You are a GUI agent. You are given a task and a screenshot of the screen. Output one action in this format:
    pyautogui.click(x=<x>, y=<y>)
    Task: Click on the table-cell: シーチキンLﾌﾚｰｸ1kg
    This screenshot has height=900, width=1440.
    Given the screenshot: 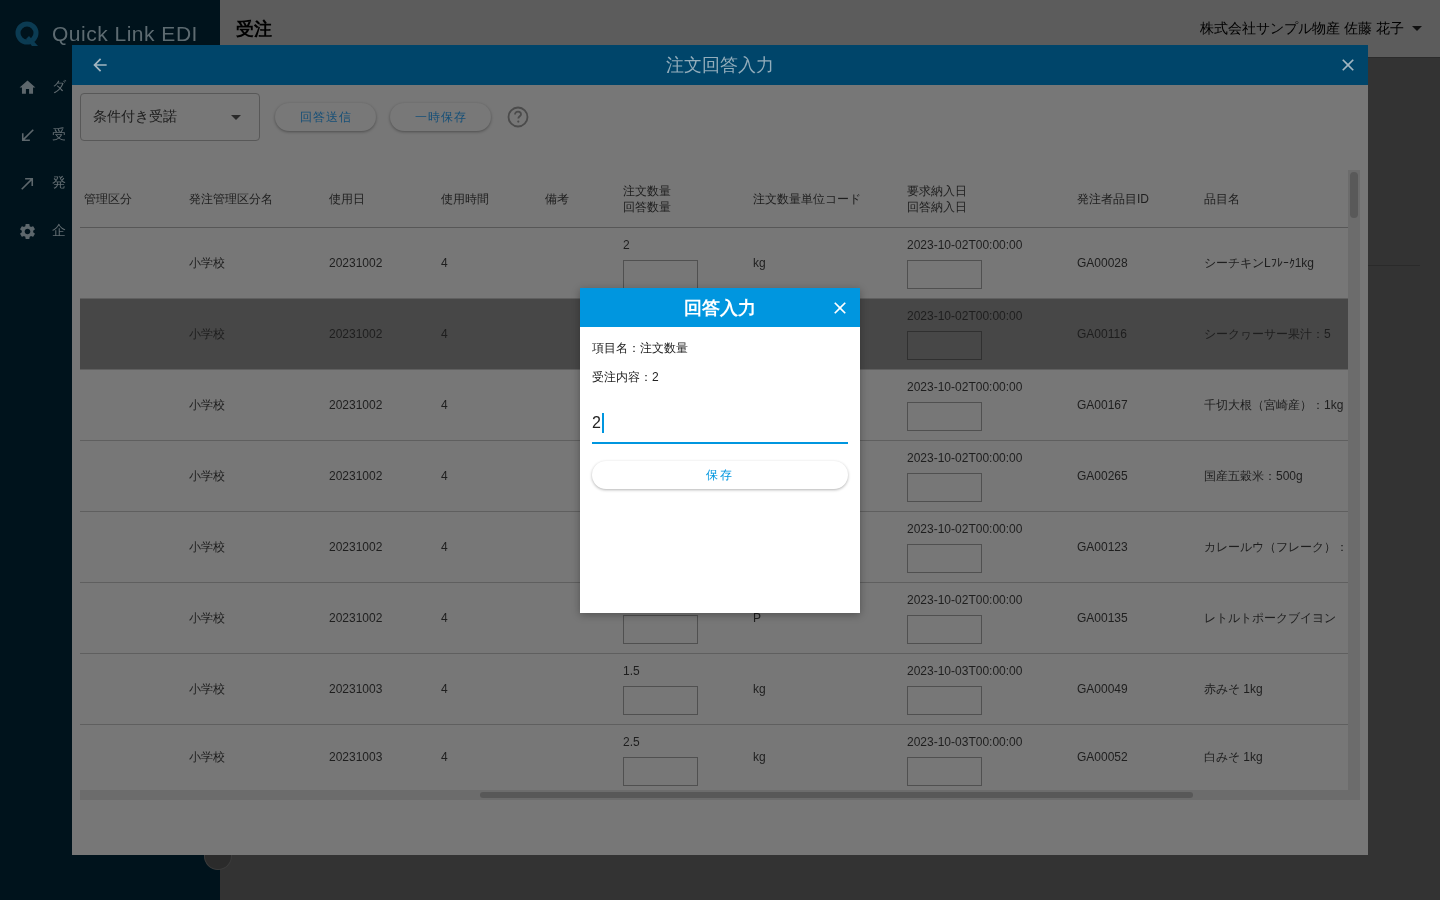 What is the action you would take?
    pyautogui.click(x=1259, y=263)
    